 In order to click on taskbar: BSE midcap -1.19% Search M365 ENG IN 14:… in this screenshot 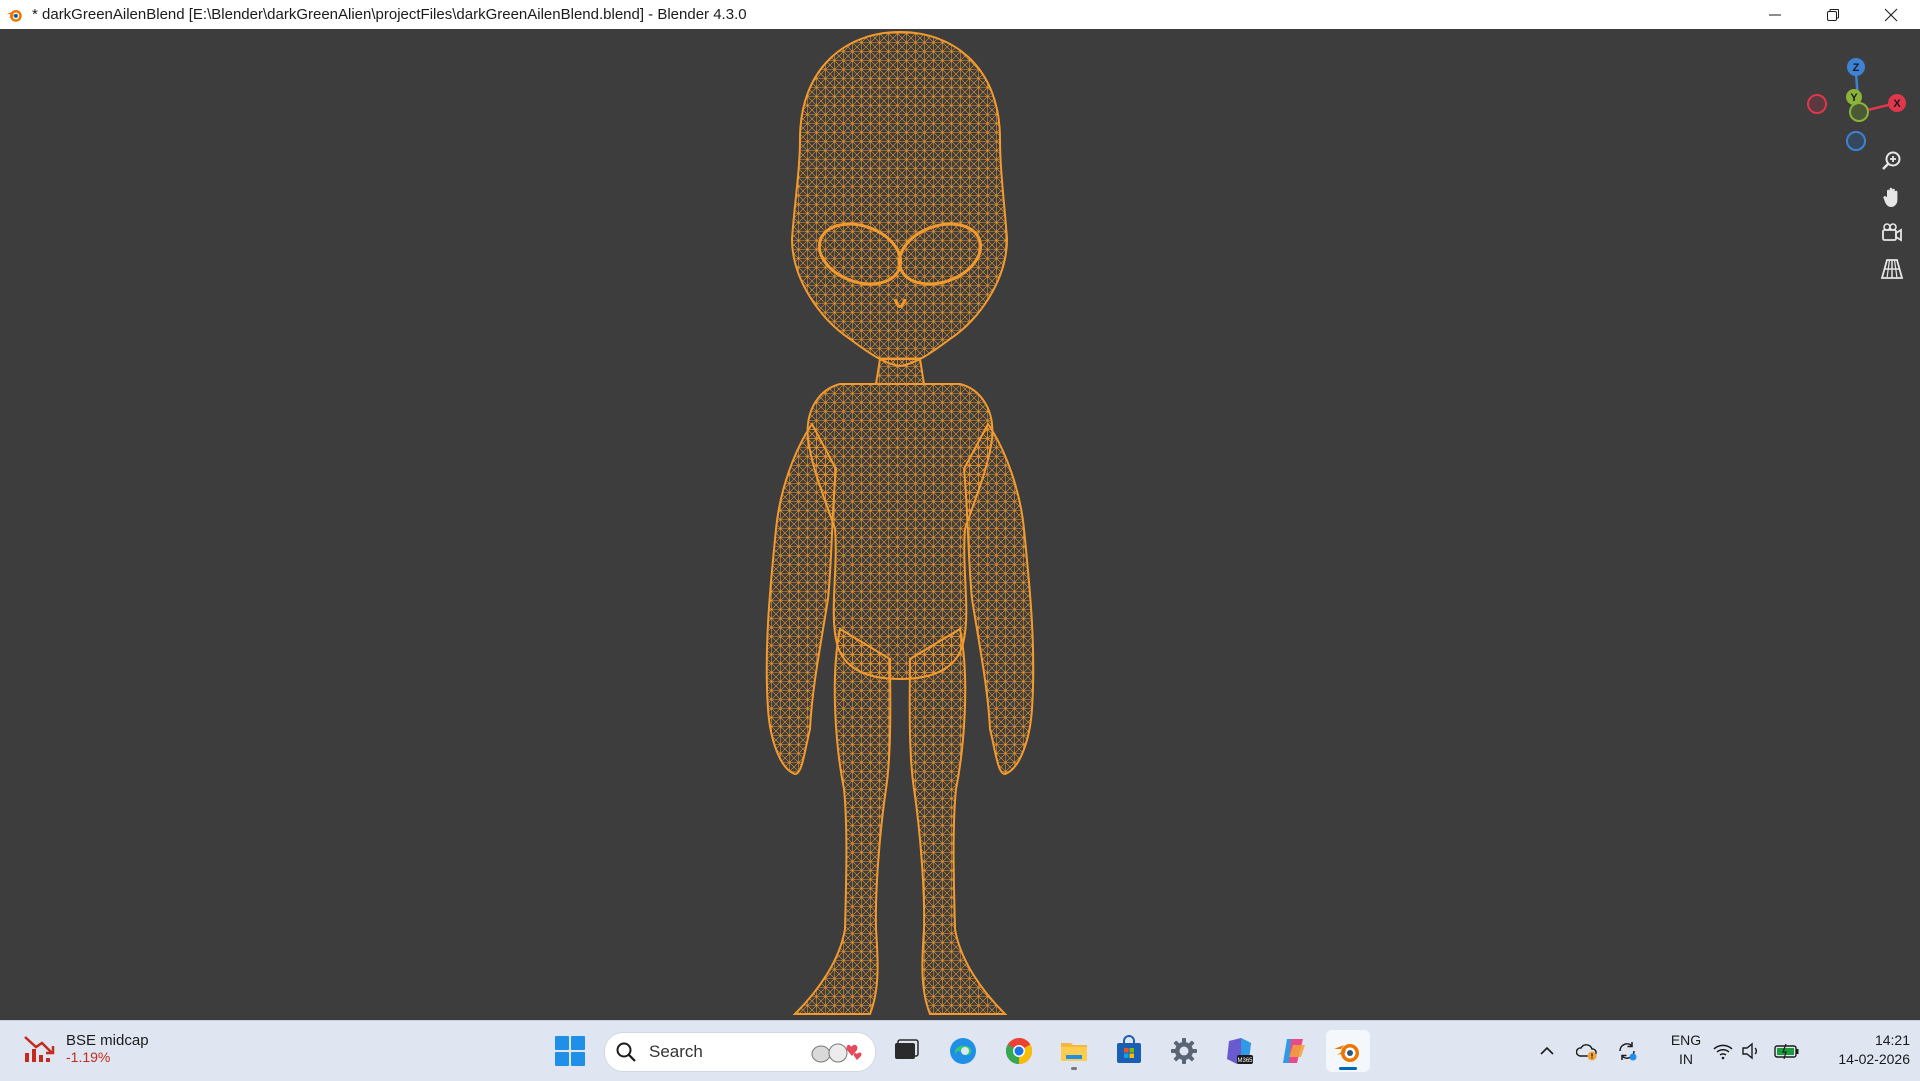, I will do `click(960, 1050)`.